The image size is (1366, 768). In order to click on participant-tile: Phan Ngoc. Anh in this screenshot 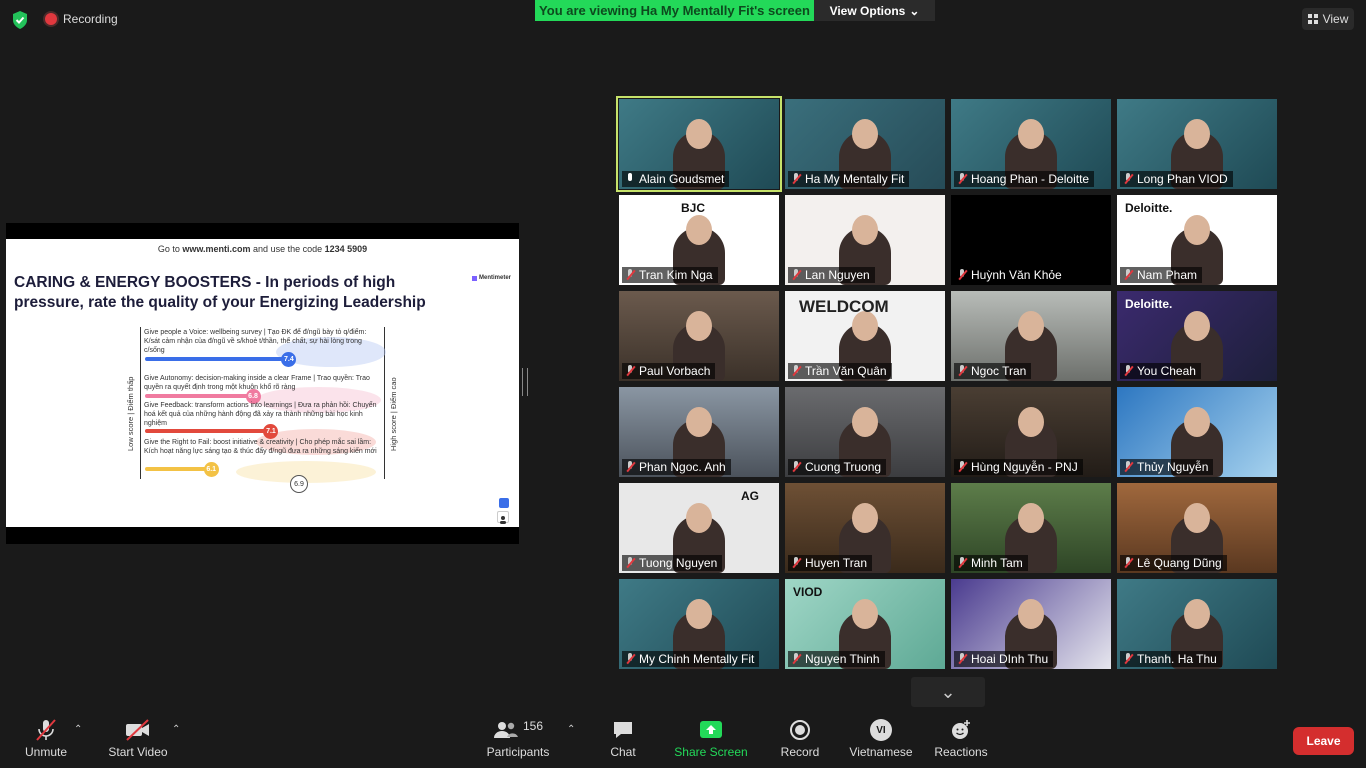, I will do `click(699, 432)`.